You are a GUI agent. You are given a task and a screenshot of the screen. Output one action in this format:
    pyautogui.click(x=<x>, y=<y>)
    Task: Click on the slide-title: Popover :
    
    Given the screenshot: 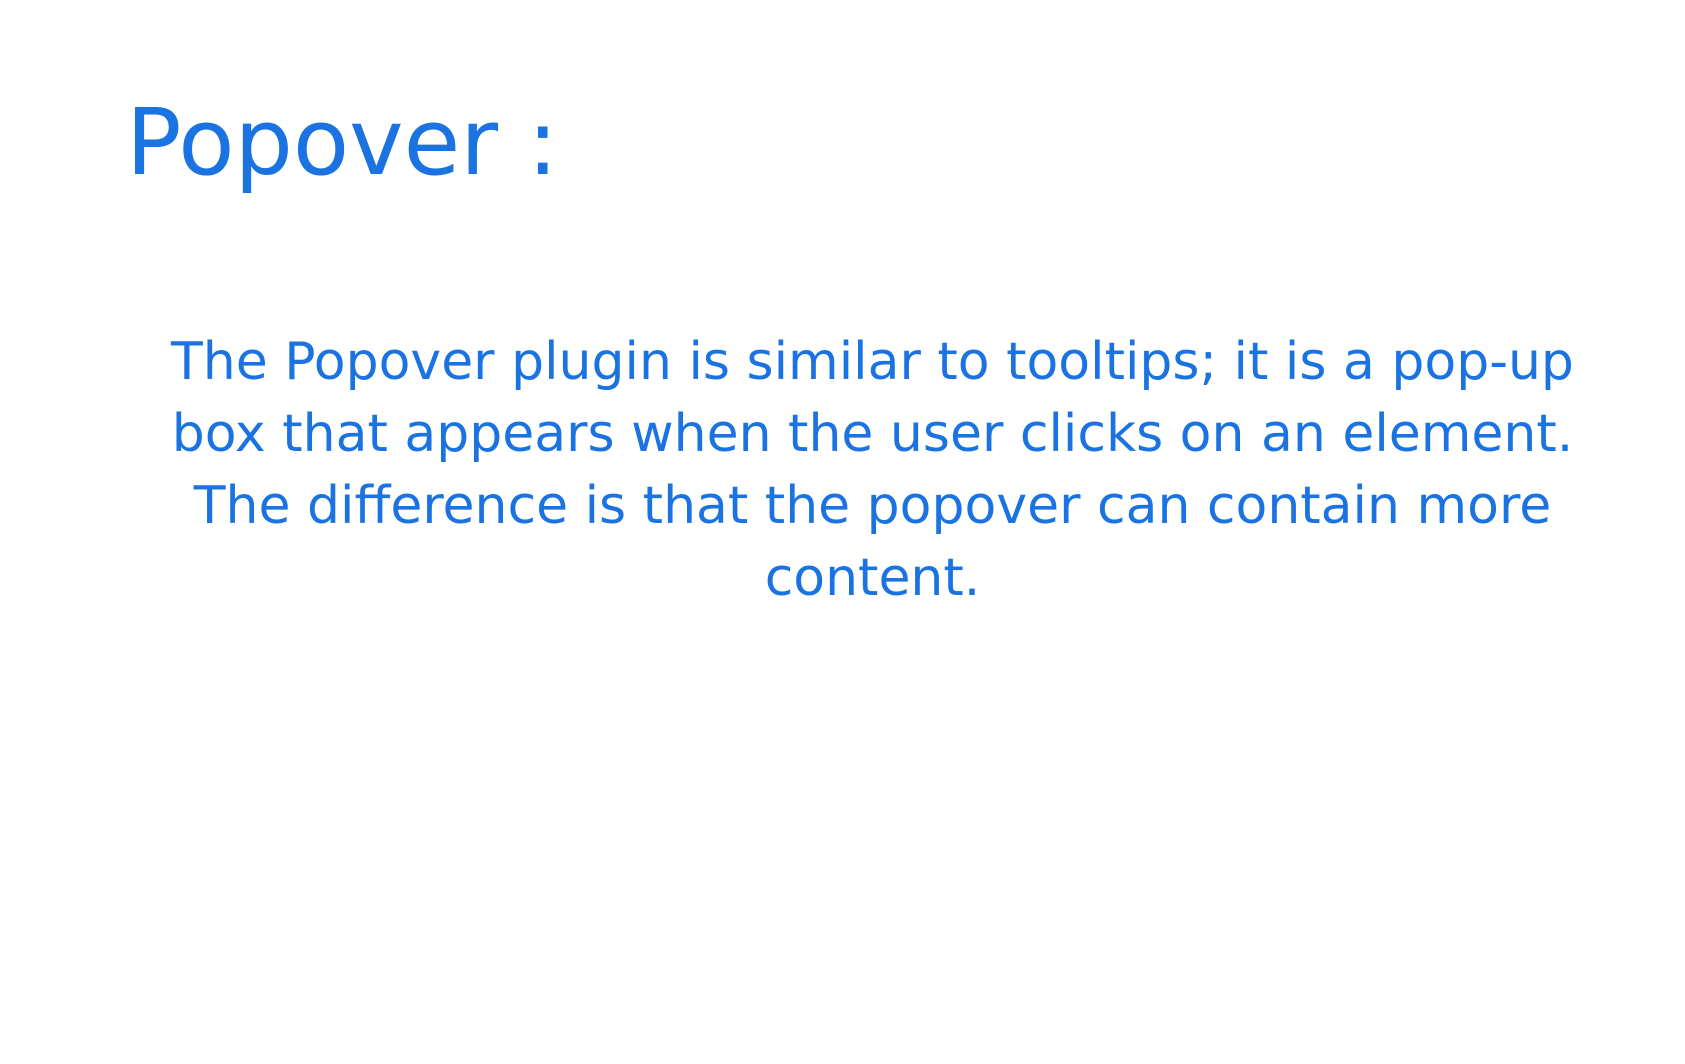 What is the action you would take?
    pyautogui.click(x=342, y=142)
    